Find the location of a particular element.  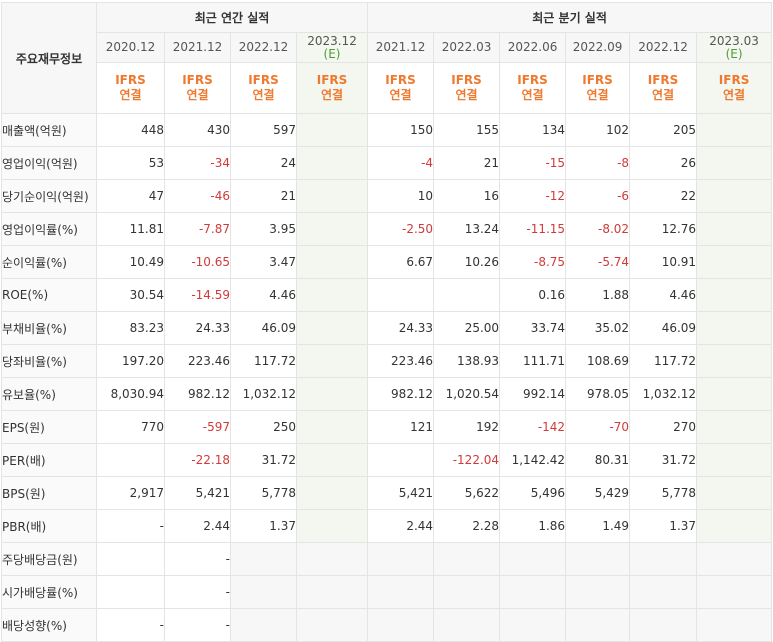

table-cell: 223.46 is located at coordinates (197, 361).